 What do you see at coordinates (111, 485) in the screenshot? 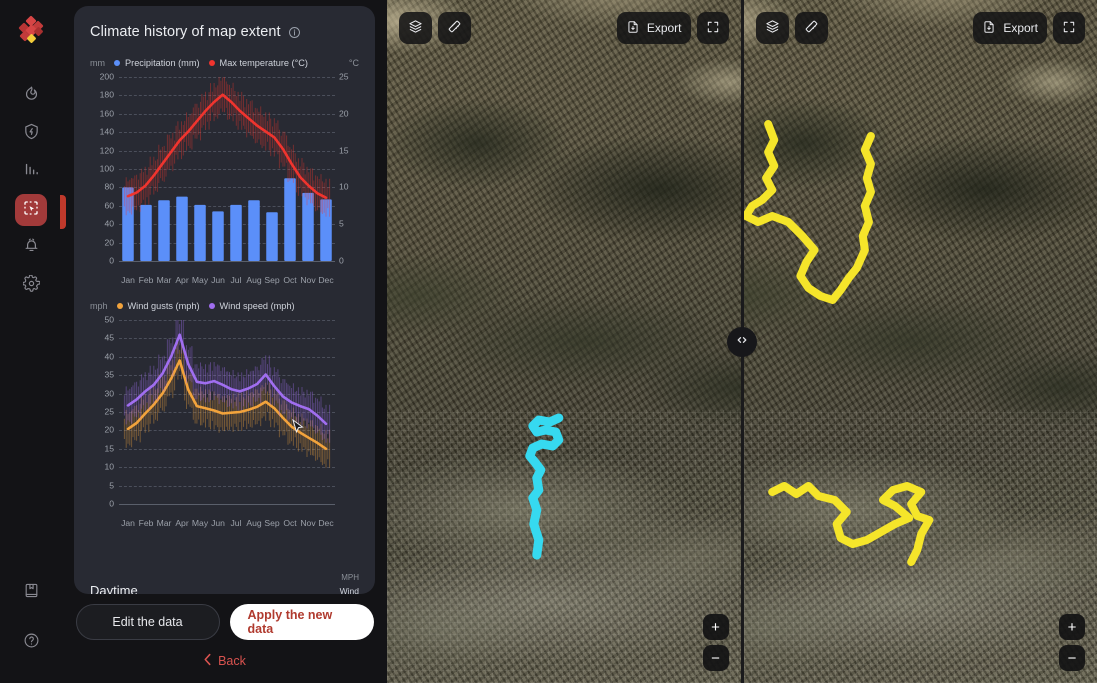
I see `y-axis-tick-label: 5` at bounding box center [111, 485].